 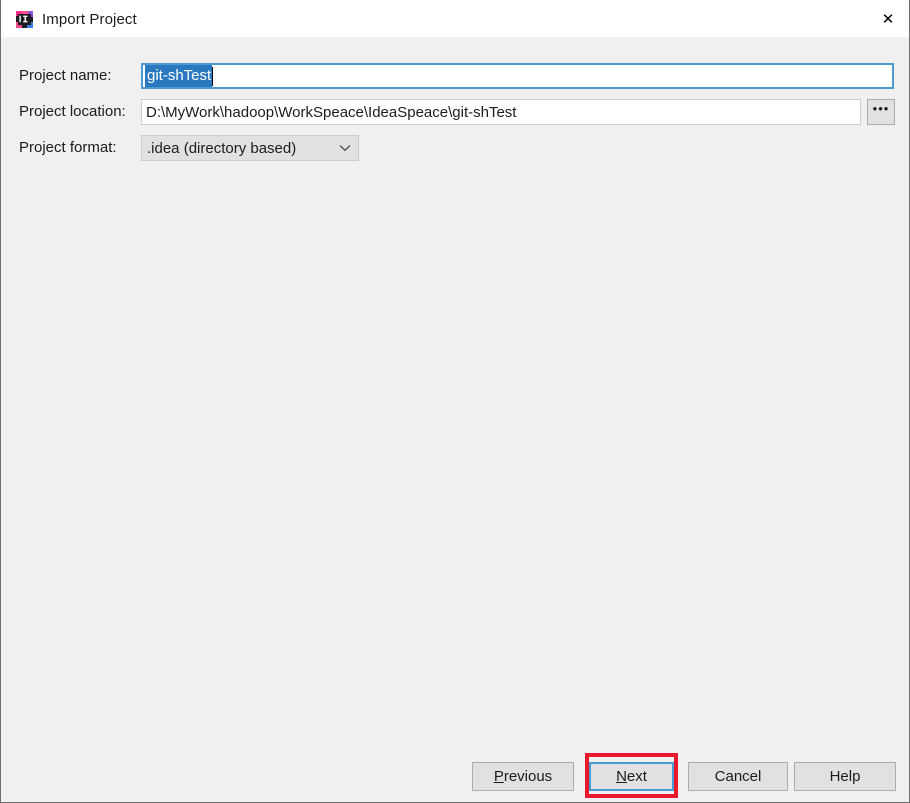 What do you see at coordinates (455, 19) in the screenshot?
I see `title-bar: Import Project ✕` at bounding box center [455, 19].